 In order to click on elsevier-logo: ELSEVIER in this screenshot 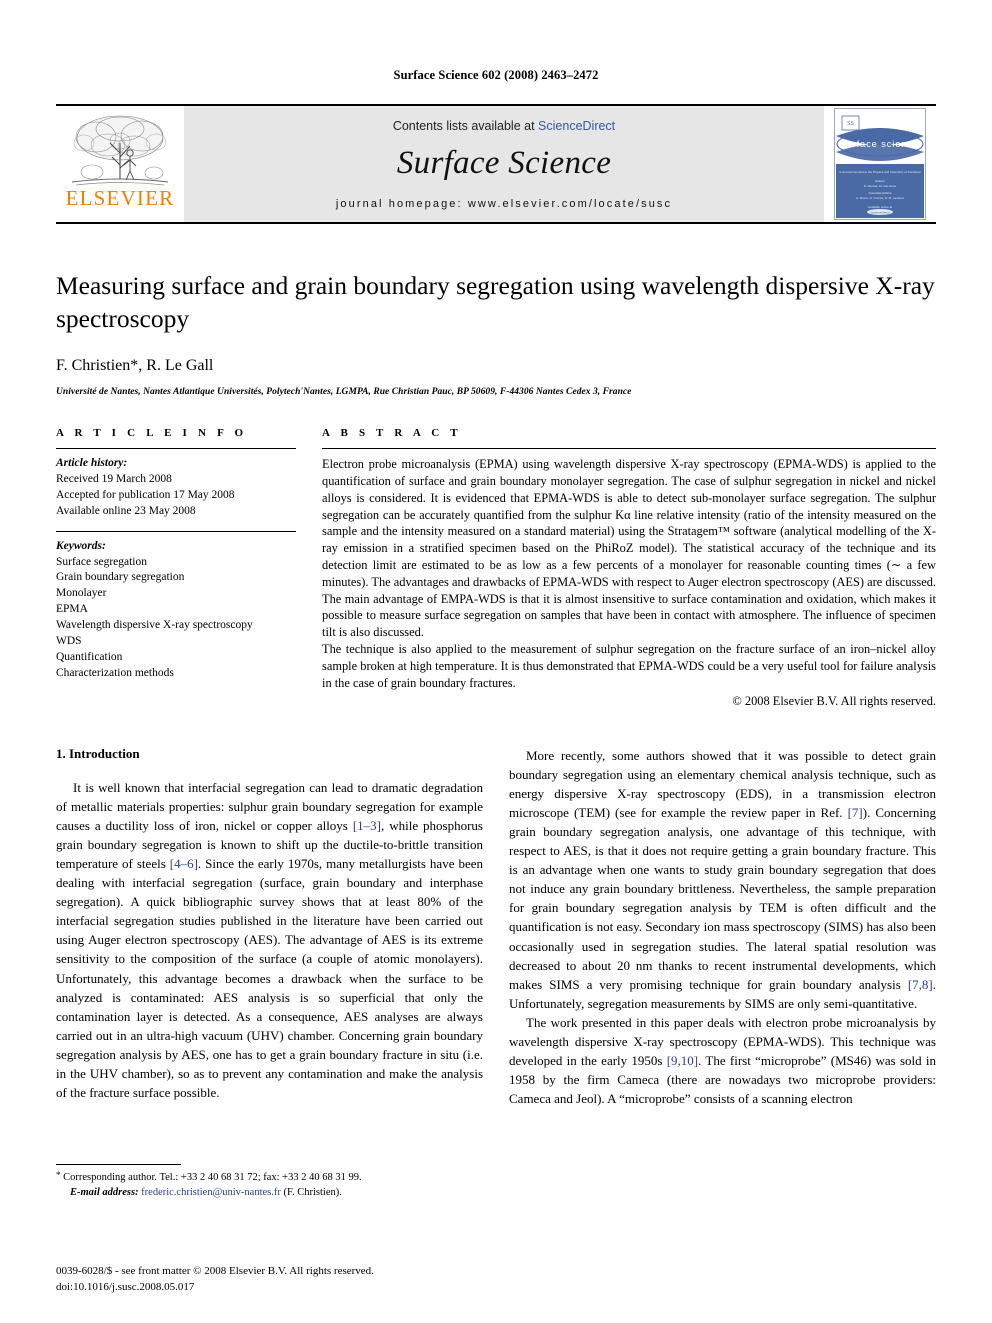, I will do `click(120, 164)`.